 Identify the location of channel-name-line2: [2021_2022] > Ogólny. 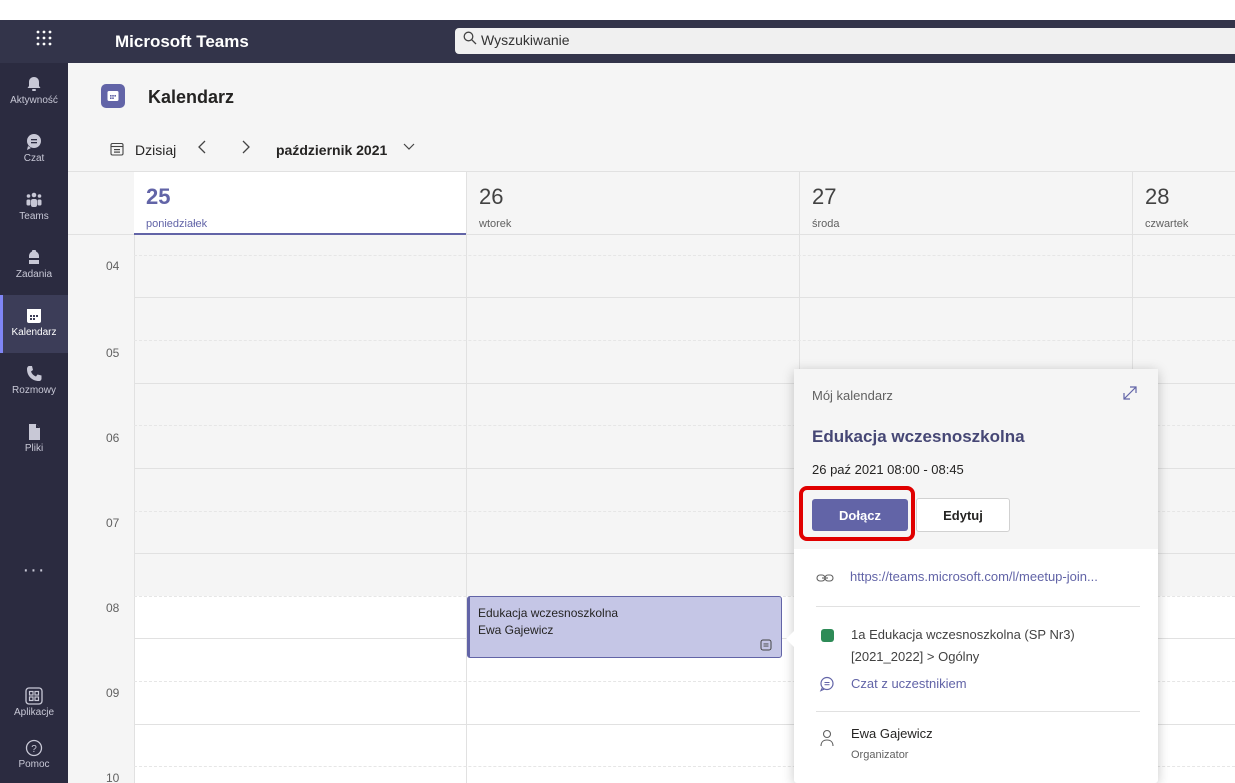
(915, 656).